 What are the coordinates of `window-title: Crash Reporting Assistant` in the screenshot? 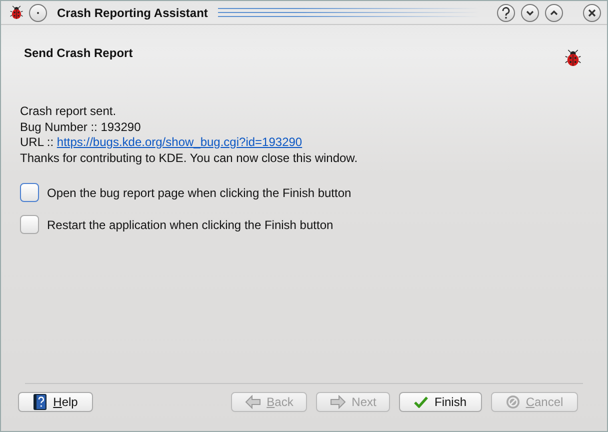 It's located at (132, 13).